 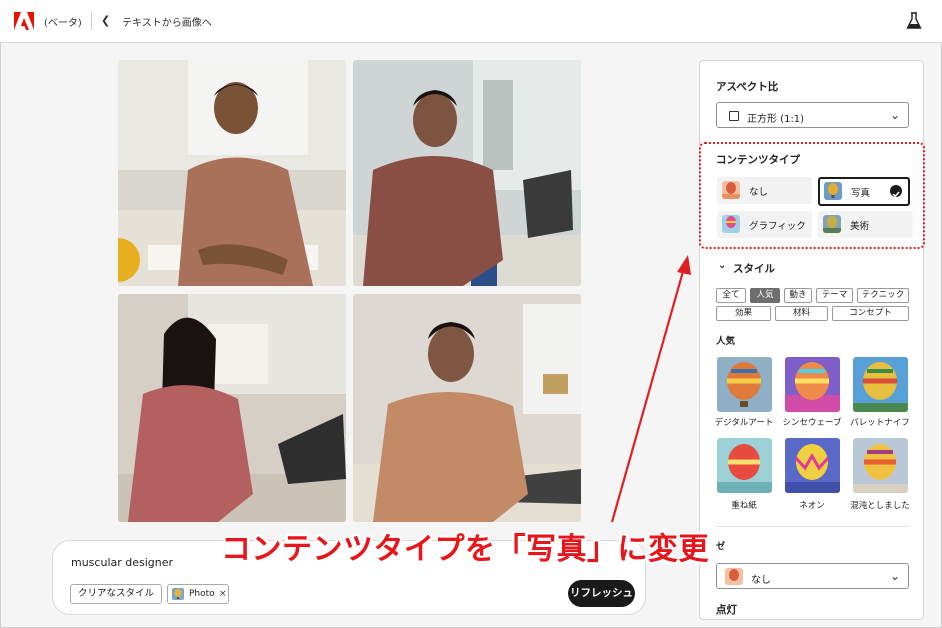 What do you see at coordinates (880, 465) in the screenshot?
I see `style-thumb-chaotic` at bounding box center [880, 465].